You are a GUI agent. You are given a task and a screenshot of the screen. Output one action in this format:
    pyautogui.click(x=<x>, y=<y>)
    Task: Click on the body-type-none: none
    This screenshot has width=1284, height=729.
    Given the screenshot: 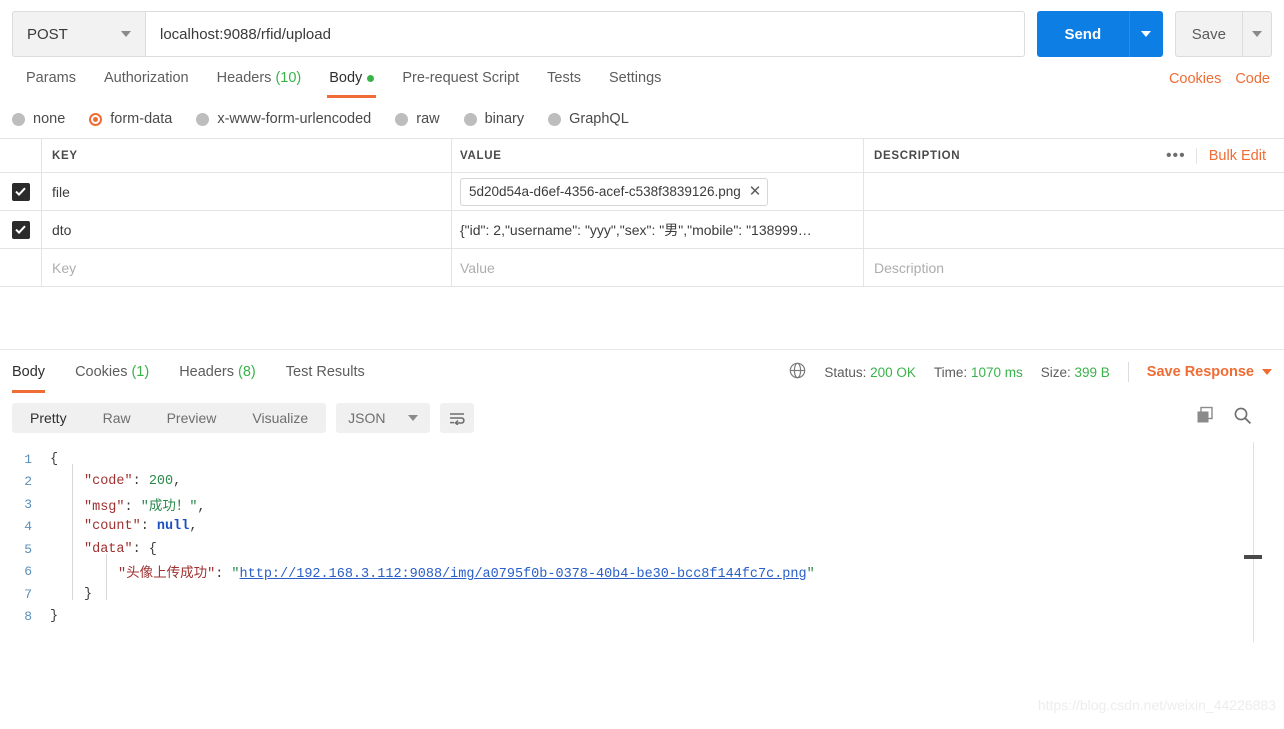 What is the action you would take?
    pyautogui.click(x=38, y=119)
    